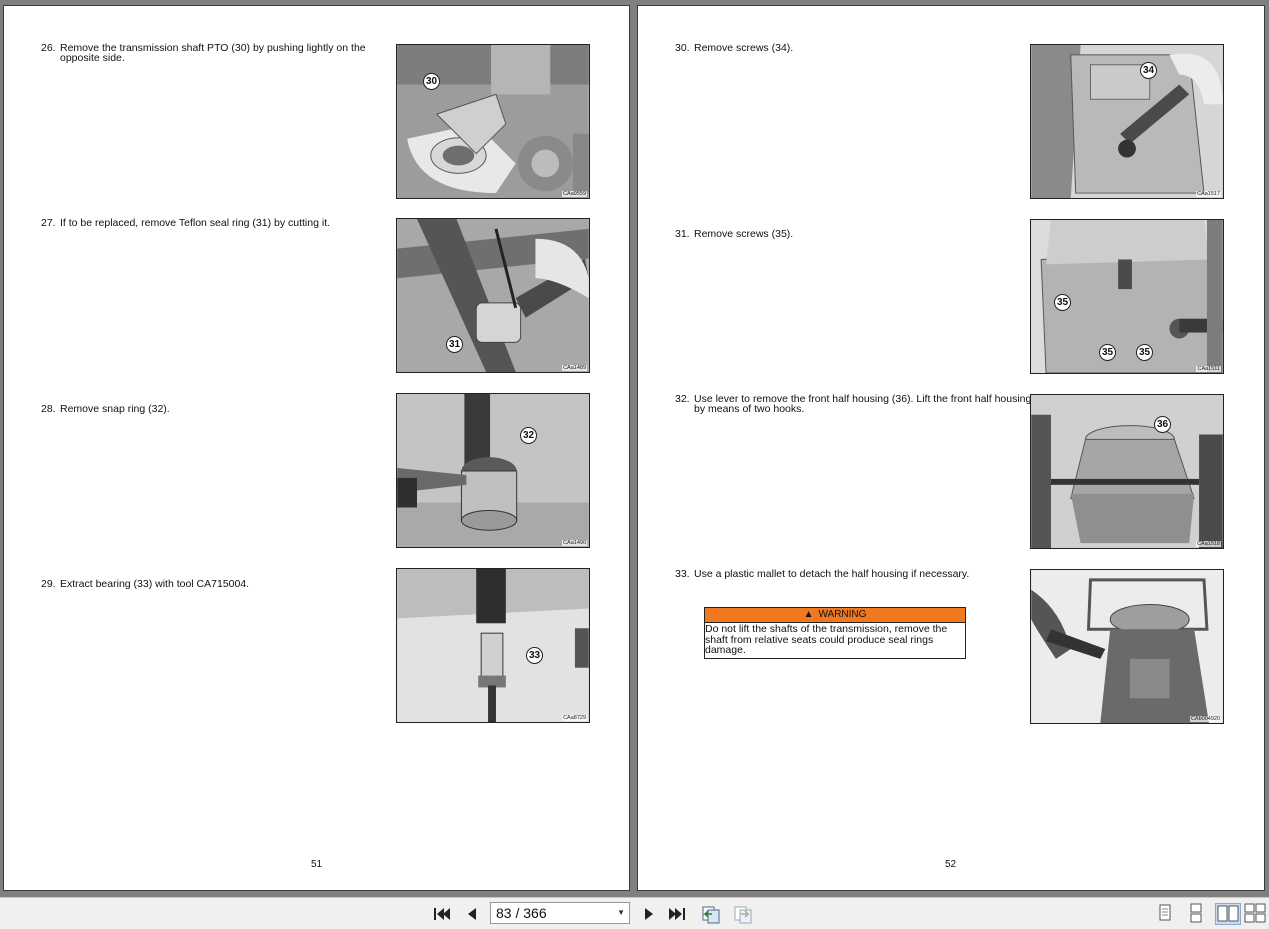 The image size is (1269, 929). What do you see at coordinates (48, 48) in the screenshot?
I see `step-number: 26.` at bounding box center [48, 48].